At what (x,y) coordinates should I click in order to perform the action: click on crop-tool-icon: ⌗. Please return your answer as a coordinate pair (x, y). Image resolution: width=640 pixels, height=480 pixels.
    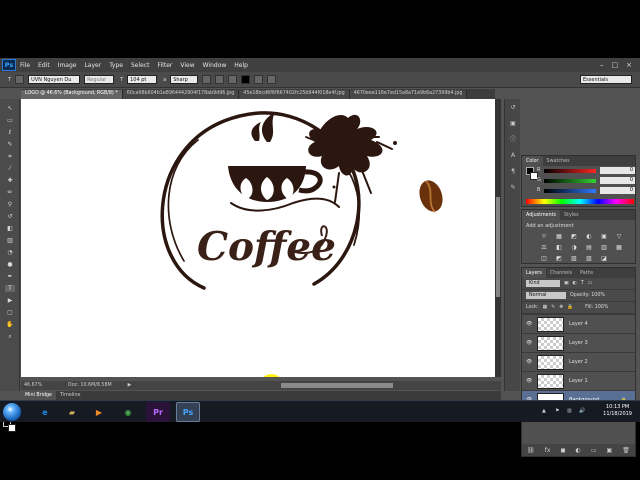
    Looking at the image, I should click on (10, 156).